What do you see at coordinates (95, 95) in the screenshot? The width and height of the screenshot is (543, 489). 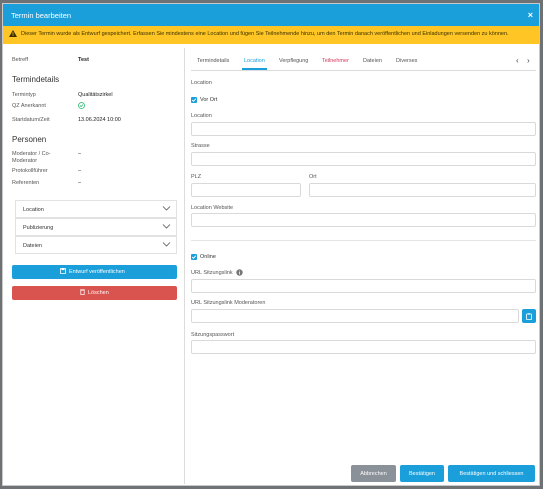 I see `termintyp-value: Qualitätszirkel` at bounding box center [95, 95].